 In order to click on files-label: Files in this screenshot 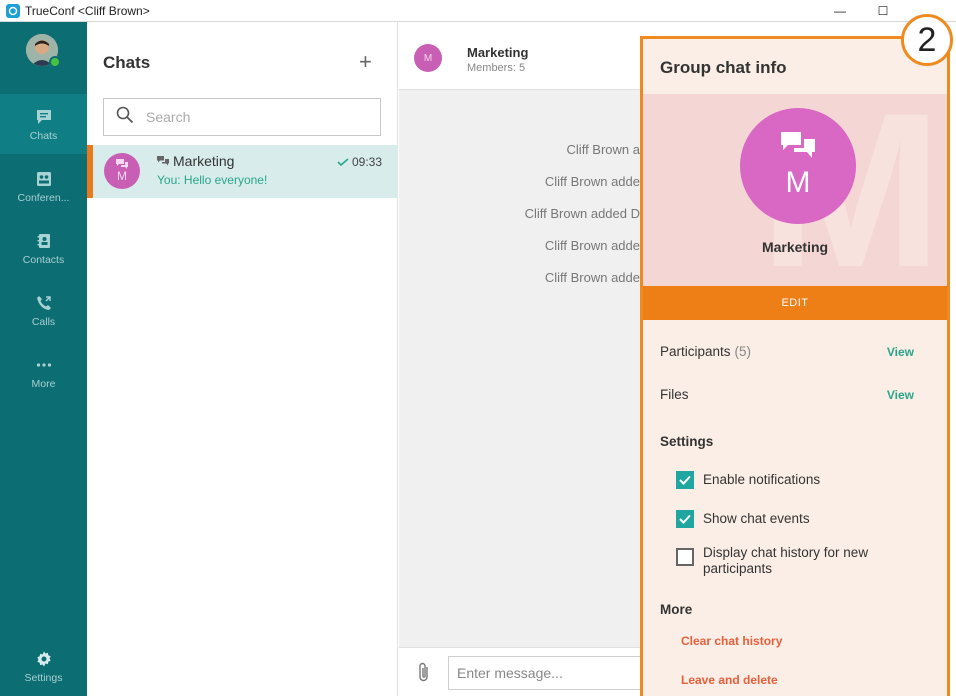, I will do `click(674, 394)`.